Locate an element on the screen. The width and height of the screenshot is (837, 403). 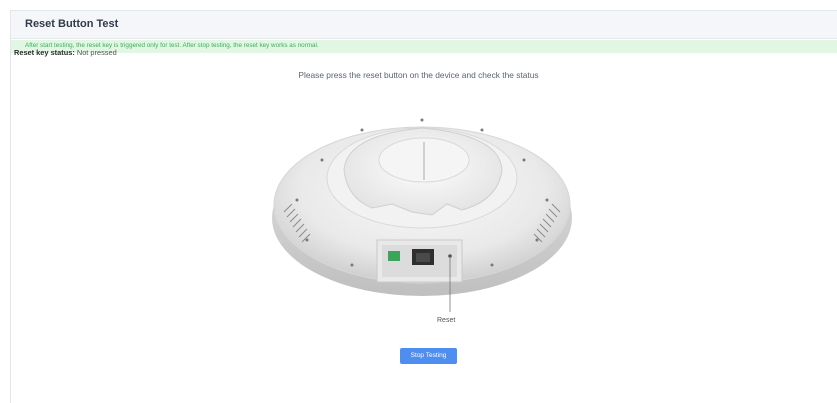
panel-header: Reset Button Test is located at coordinates (424, 25).